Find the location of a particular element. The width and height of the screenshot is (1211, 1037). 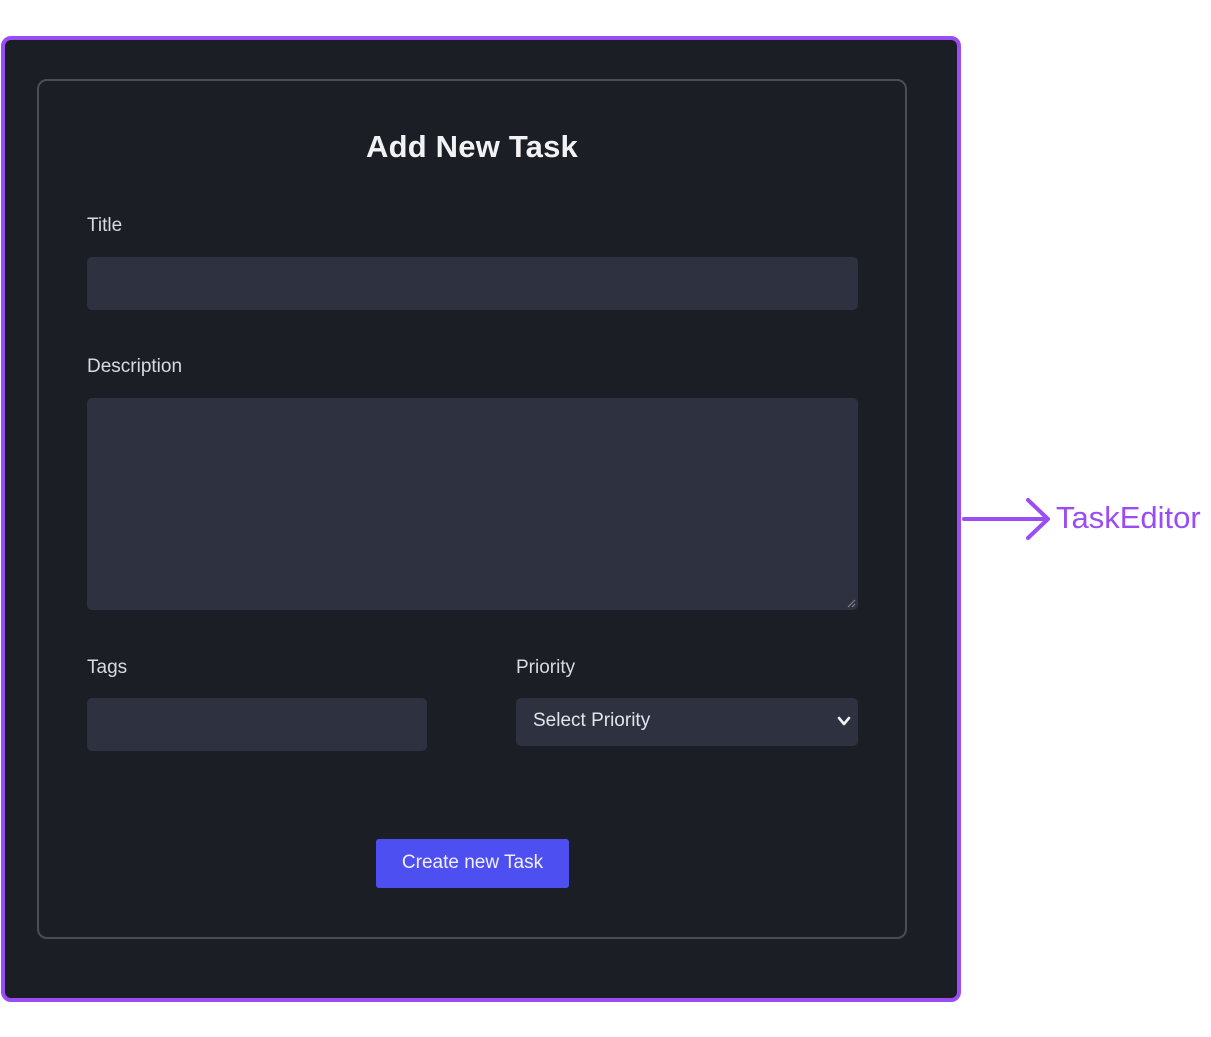

arrow-right-icon is located at coordinates (1006, 519).